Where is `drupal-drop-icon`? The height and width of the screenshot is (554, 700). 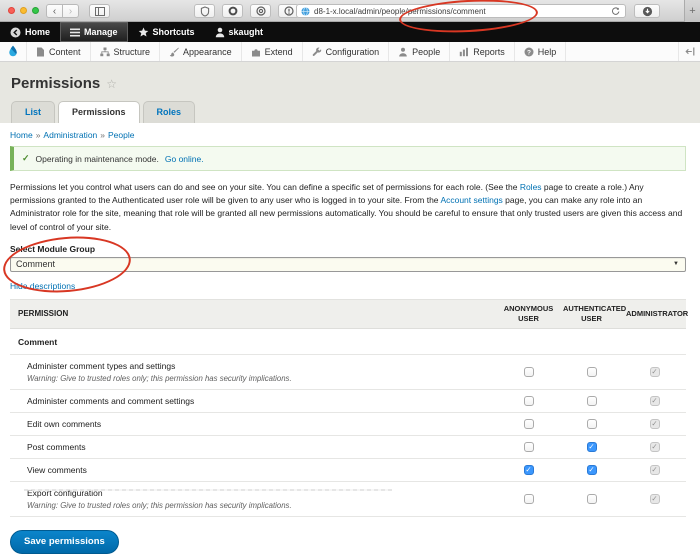 drupal-drop-icon is located at coordinates (13, 51).